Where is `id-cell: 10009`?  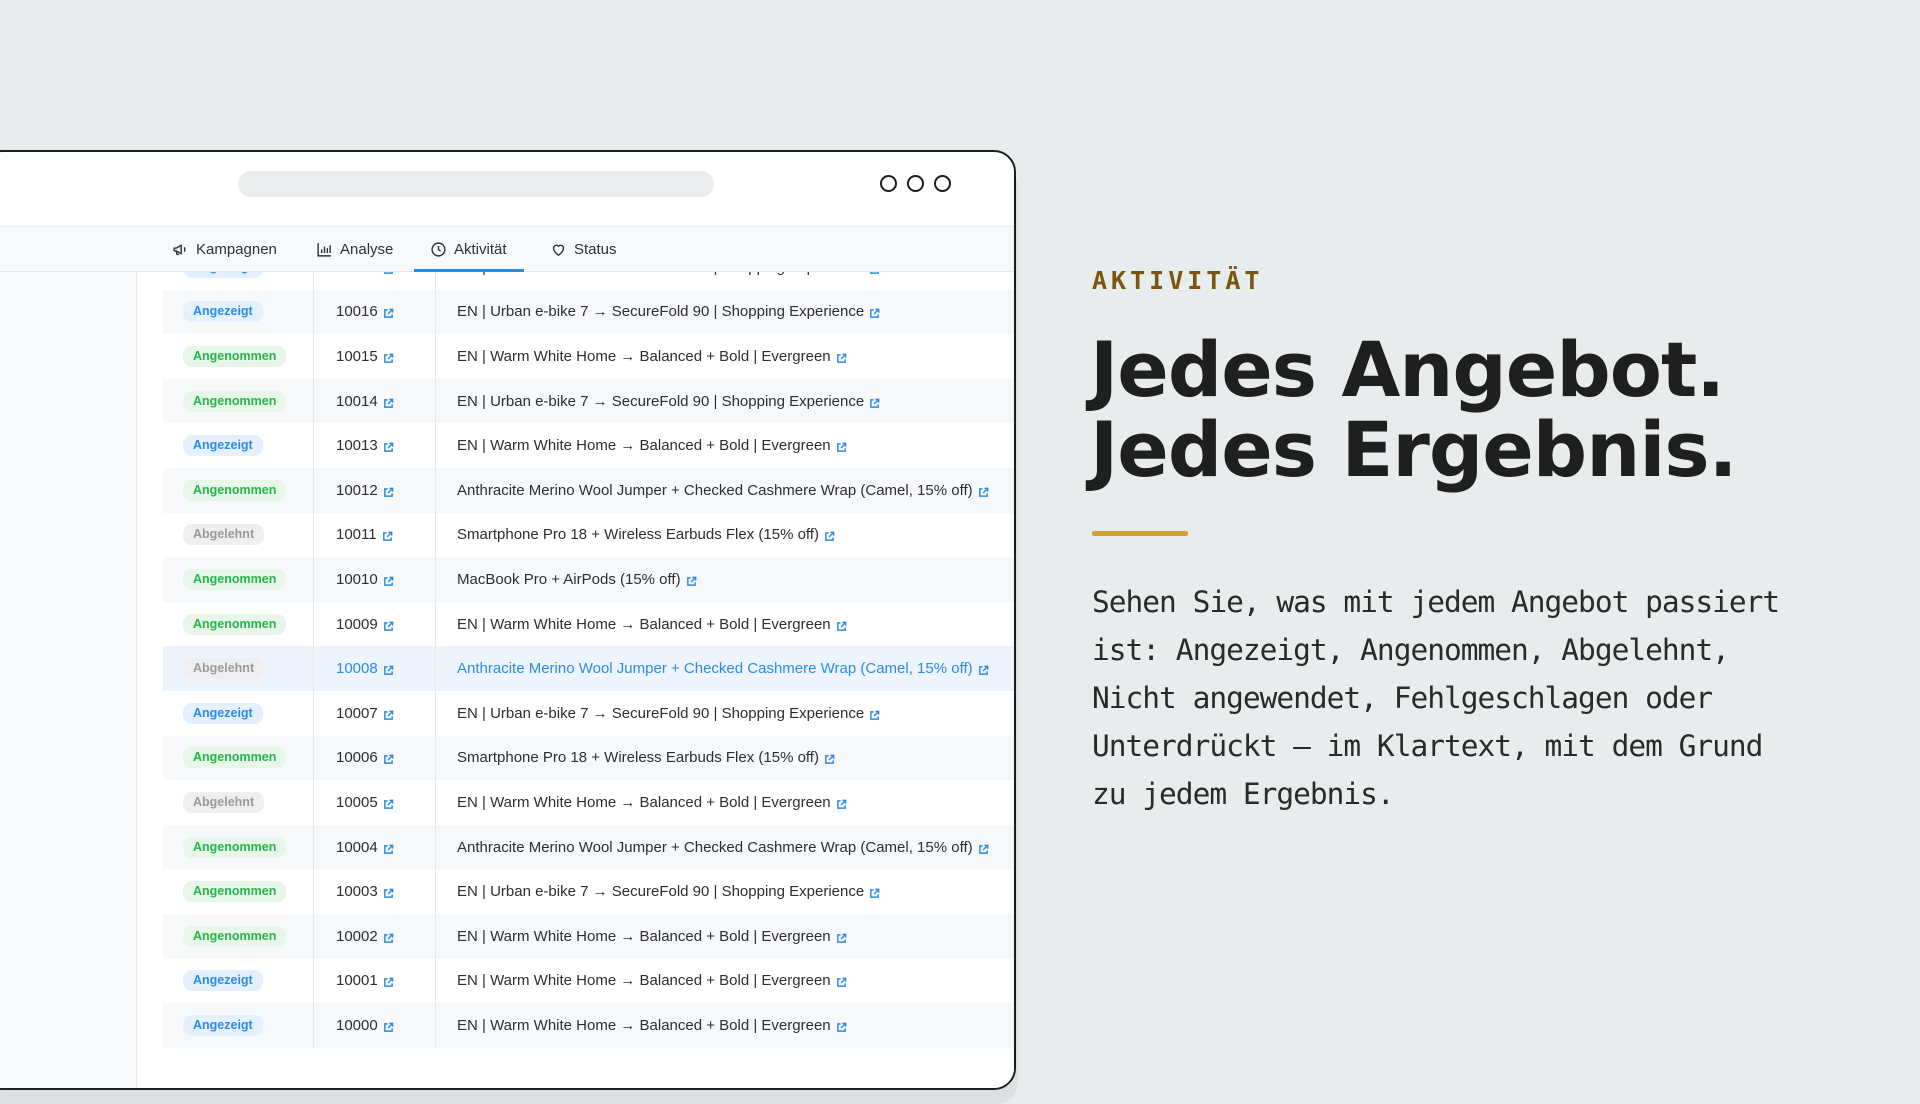
id-cell: 10009 is located at coordinates (374, 624).